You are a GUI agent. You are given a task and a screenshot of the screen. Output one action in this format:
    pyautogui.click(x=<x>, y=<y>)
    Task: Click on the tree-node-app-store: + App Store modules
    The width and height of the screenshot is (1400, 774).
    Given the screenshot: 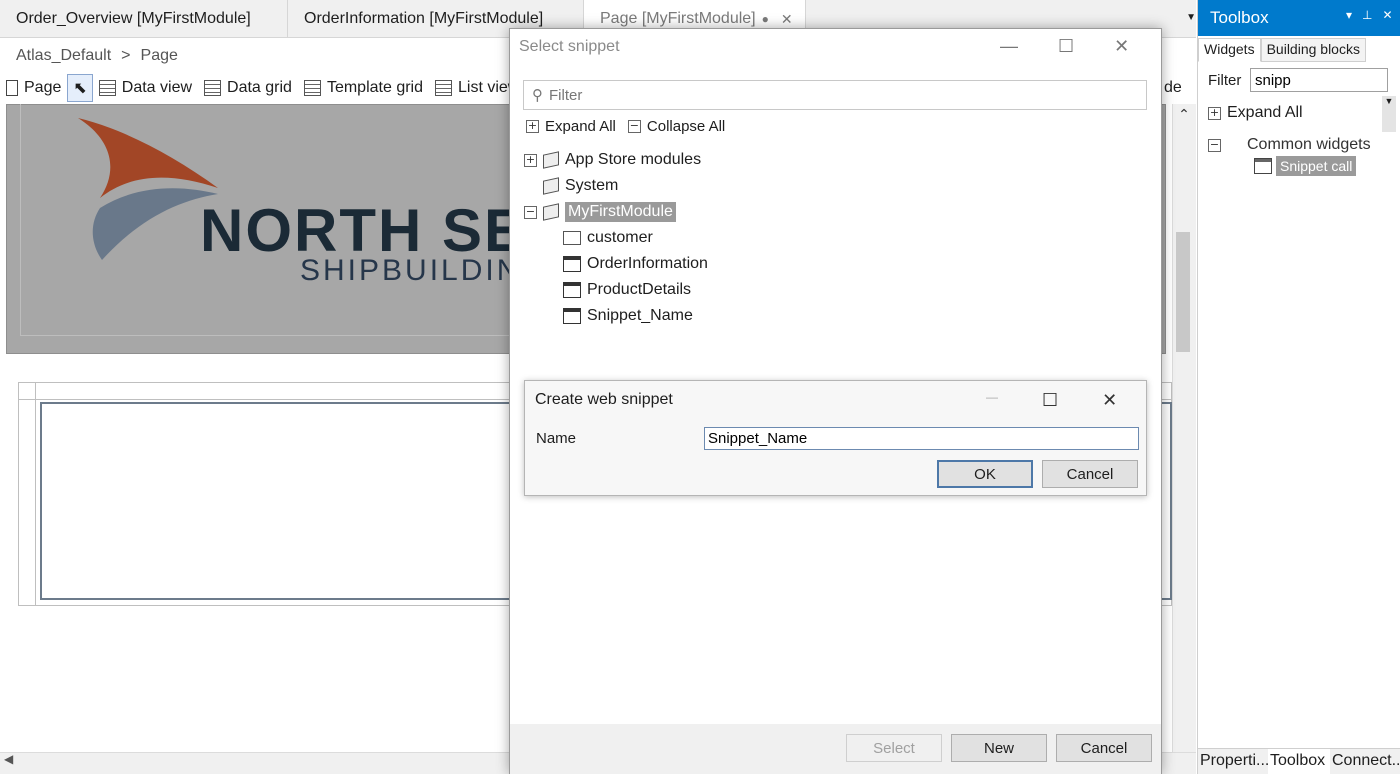 What is the action you would take?
    pyautogui.click(x=612, y=160)
    